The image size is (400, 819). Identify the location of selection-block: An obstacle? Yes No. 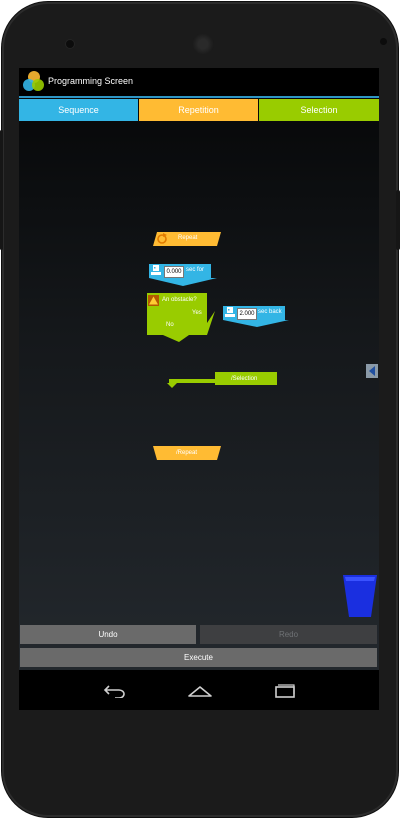
(180, 318).